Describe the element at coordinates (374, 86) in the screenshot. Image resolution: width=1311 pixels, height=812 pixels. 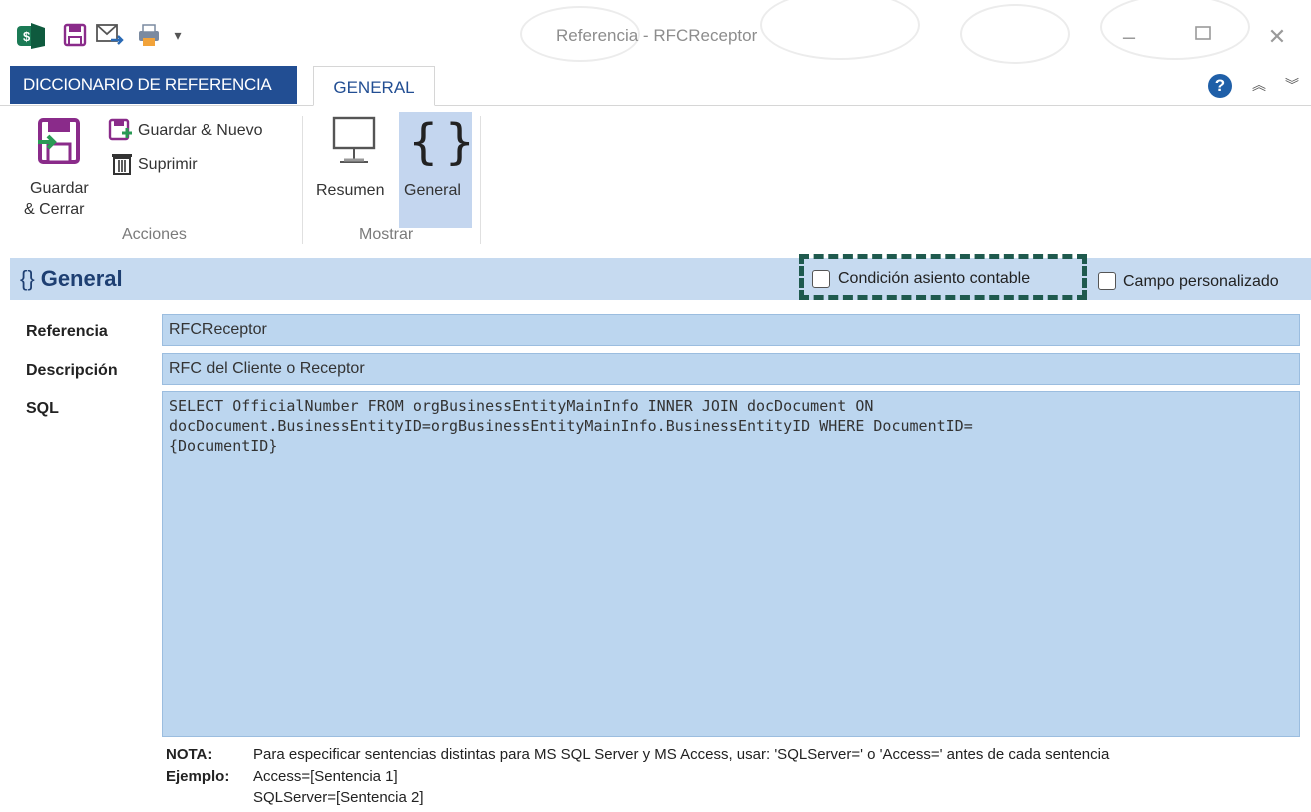
I see `tab-general: GENERAL` at that location.